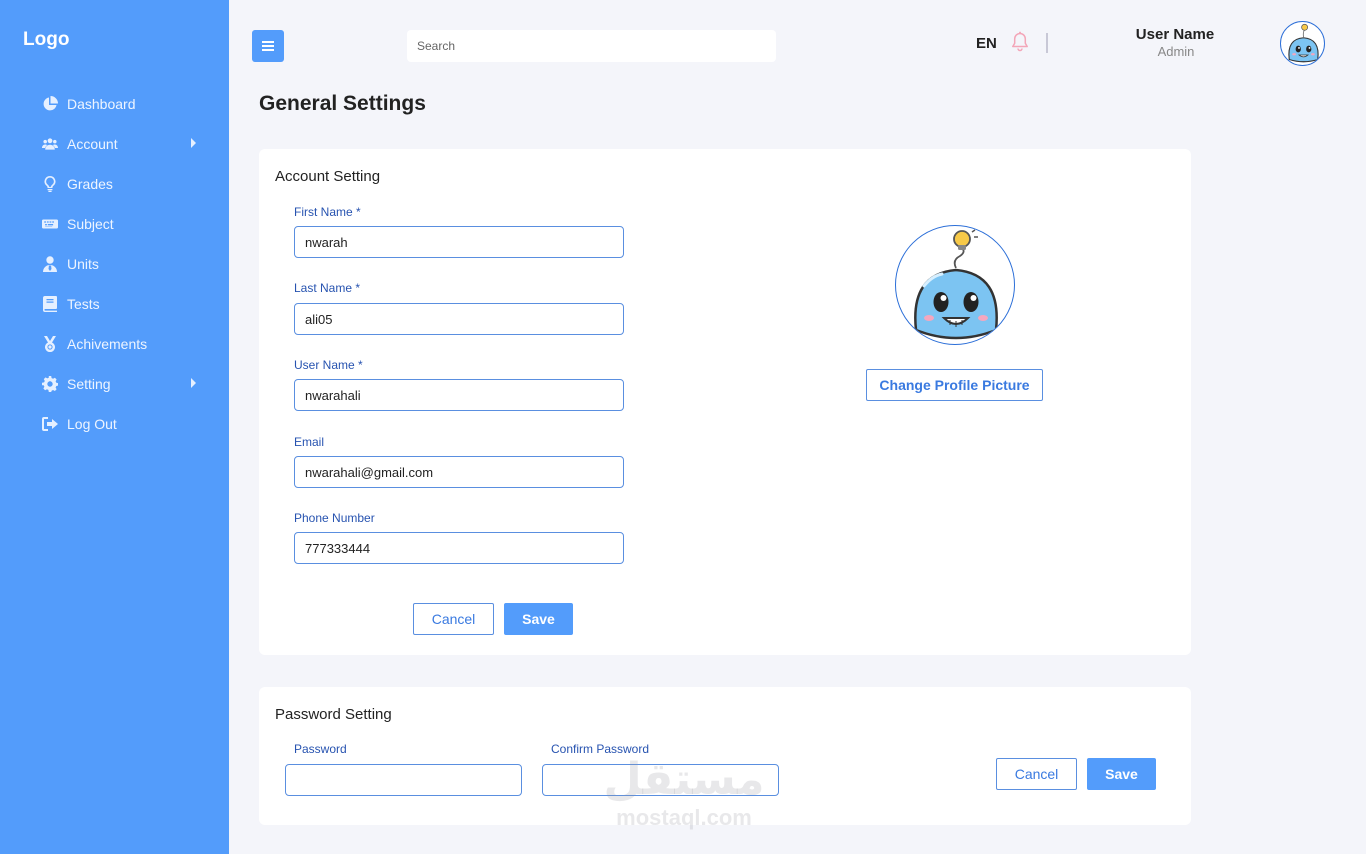  Describe the element at coordinates (50, 304) in the screenshot. I see `book-icon` at that location.